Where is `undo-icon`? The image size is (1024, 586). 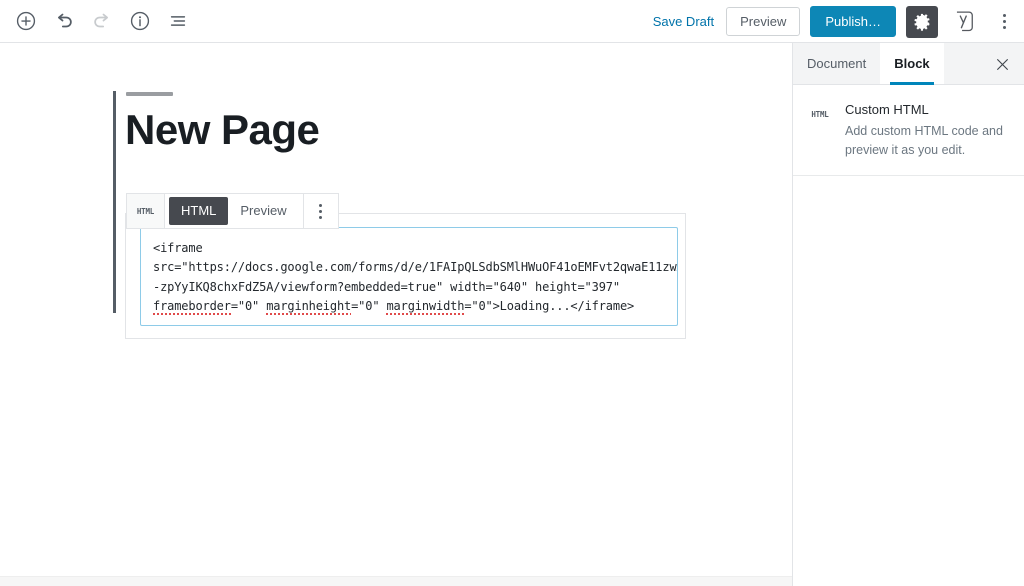
undo-icon is located at coordinates (64, 20).